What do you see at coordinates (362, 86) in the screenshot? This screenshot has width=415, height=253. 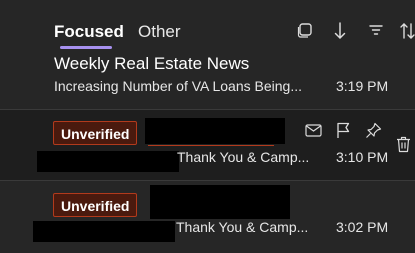 I see `message-time: 3:19 PM` at bounding box center [362, 86].